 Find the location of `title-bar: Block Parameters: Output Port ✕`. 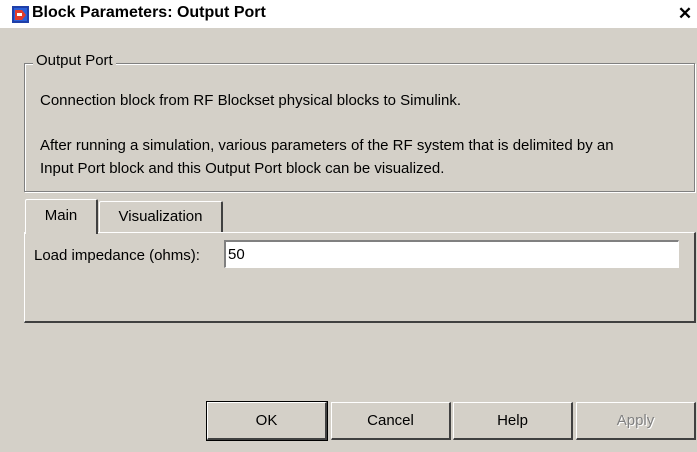

title-bar: Block Parameters: Output Port ✕ is located at coordinates (348, 14).